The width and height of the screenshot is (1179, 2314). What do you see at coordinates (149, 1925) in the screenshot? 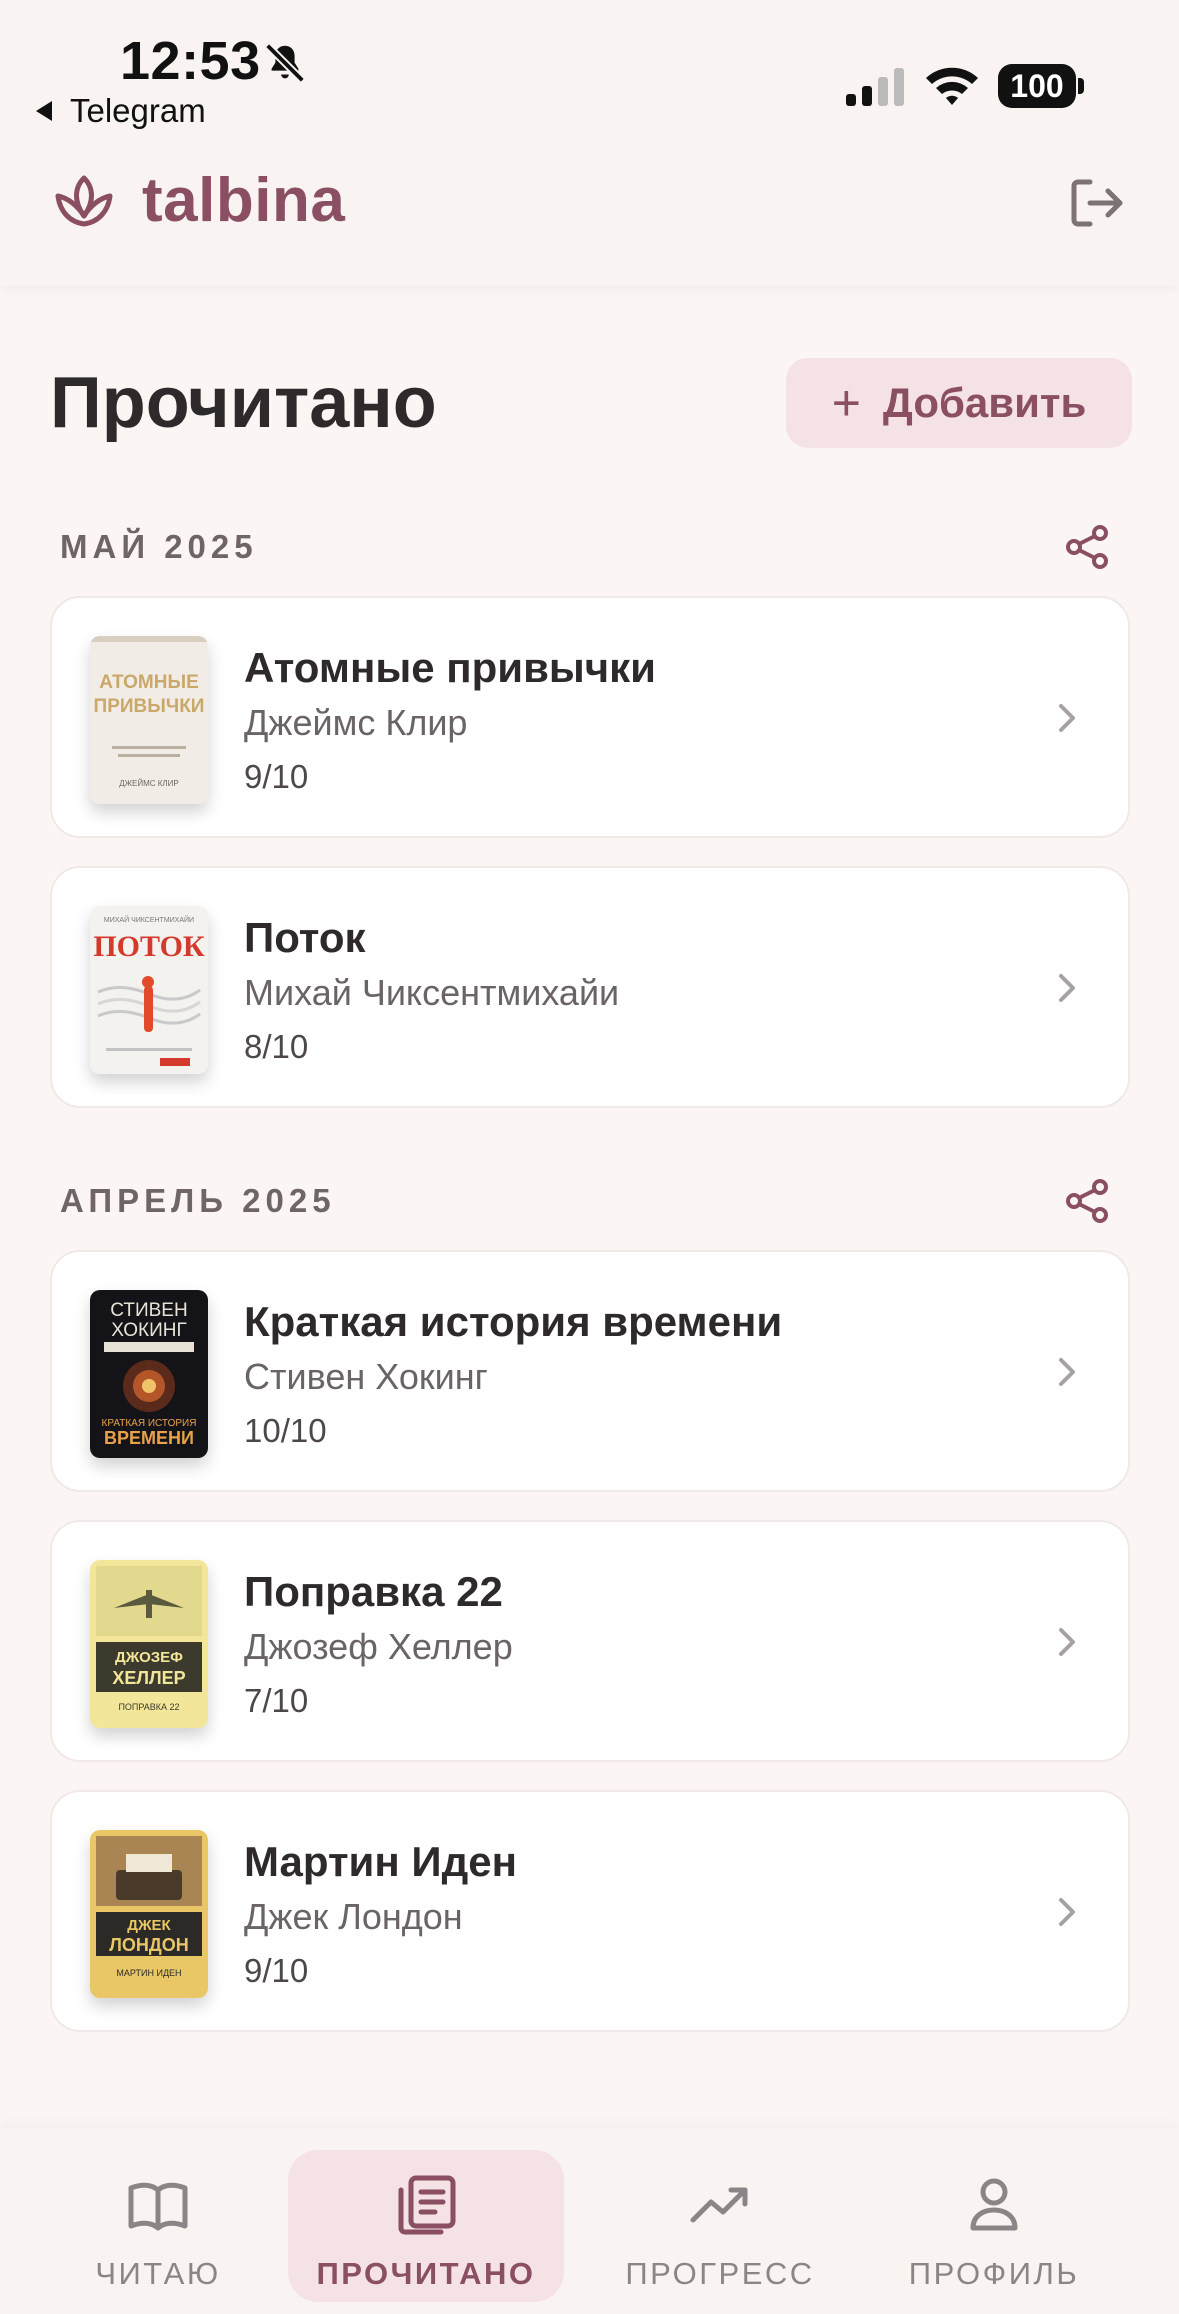
I see `svg-text: ДЖЕК` at bounding box center [149, 1925].